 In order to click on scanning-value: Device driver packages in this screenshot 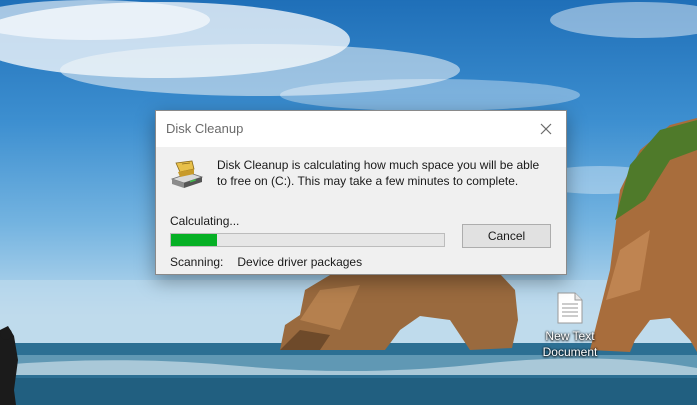, I will do `click(300, 262)`.